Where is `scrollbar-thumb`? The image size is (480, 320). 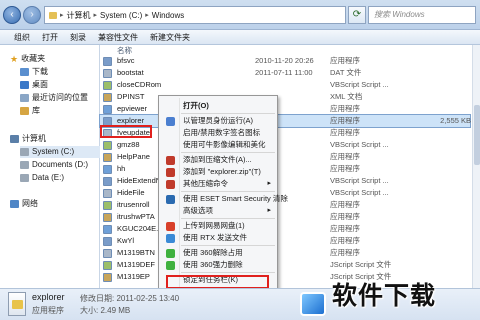 scrollbar-thumb is located at coordinates (477, 135).